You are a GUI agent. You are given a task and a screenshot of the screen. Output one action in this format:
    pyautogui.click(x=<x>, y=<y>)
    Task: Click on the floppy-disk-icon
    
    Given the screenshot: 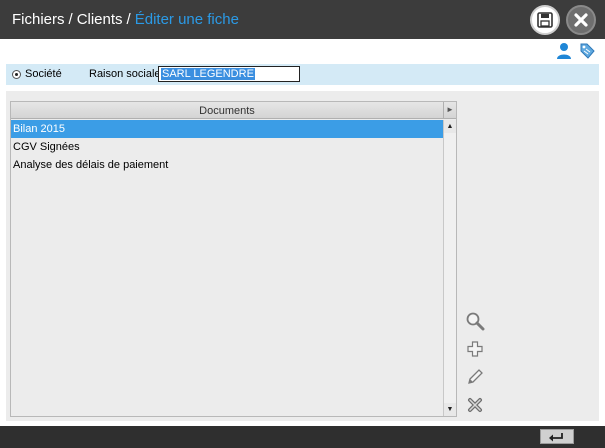 What is the action you would take?
    pyautogui.click(x=545, y=20)
    